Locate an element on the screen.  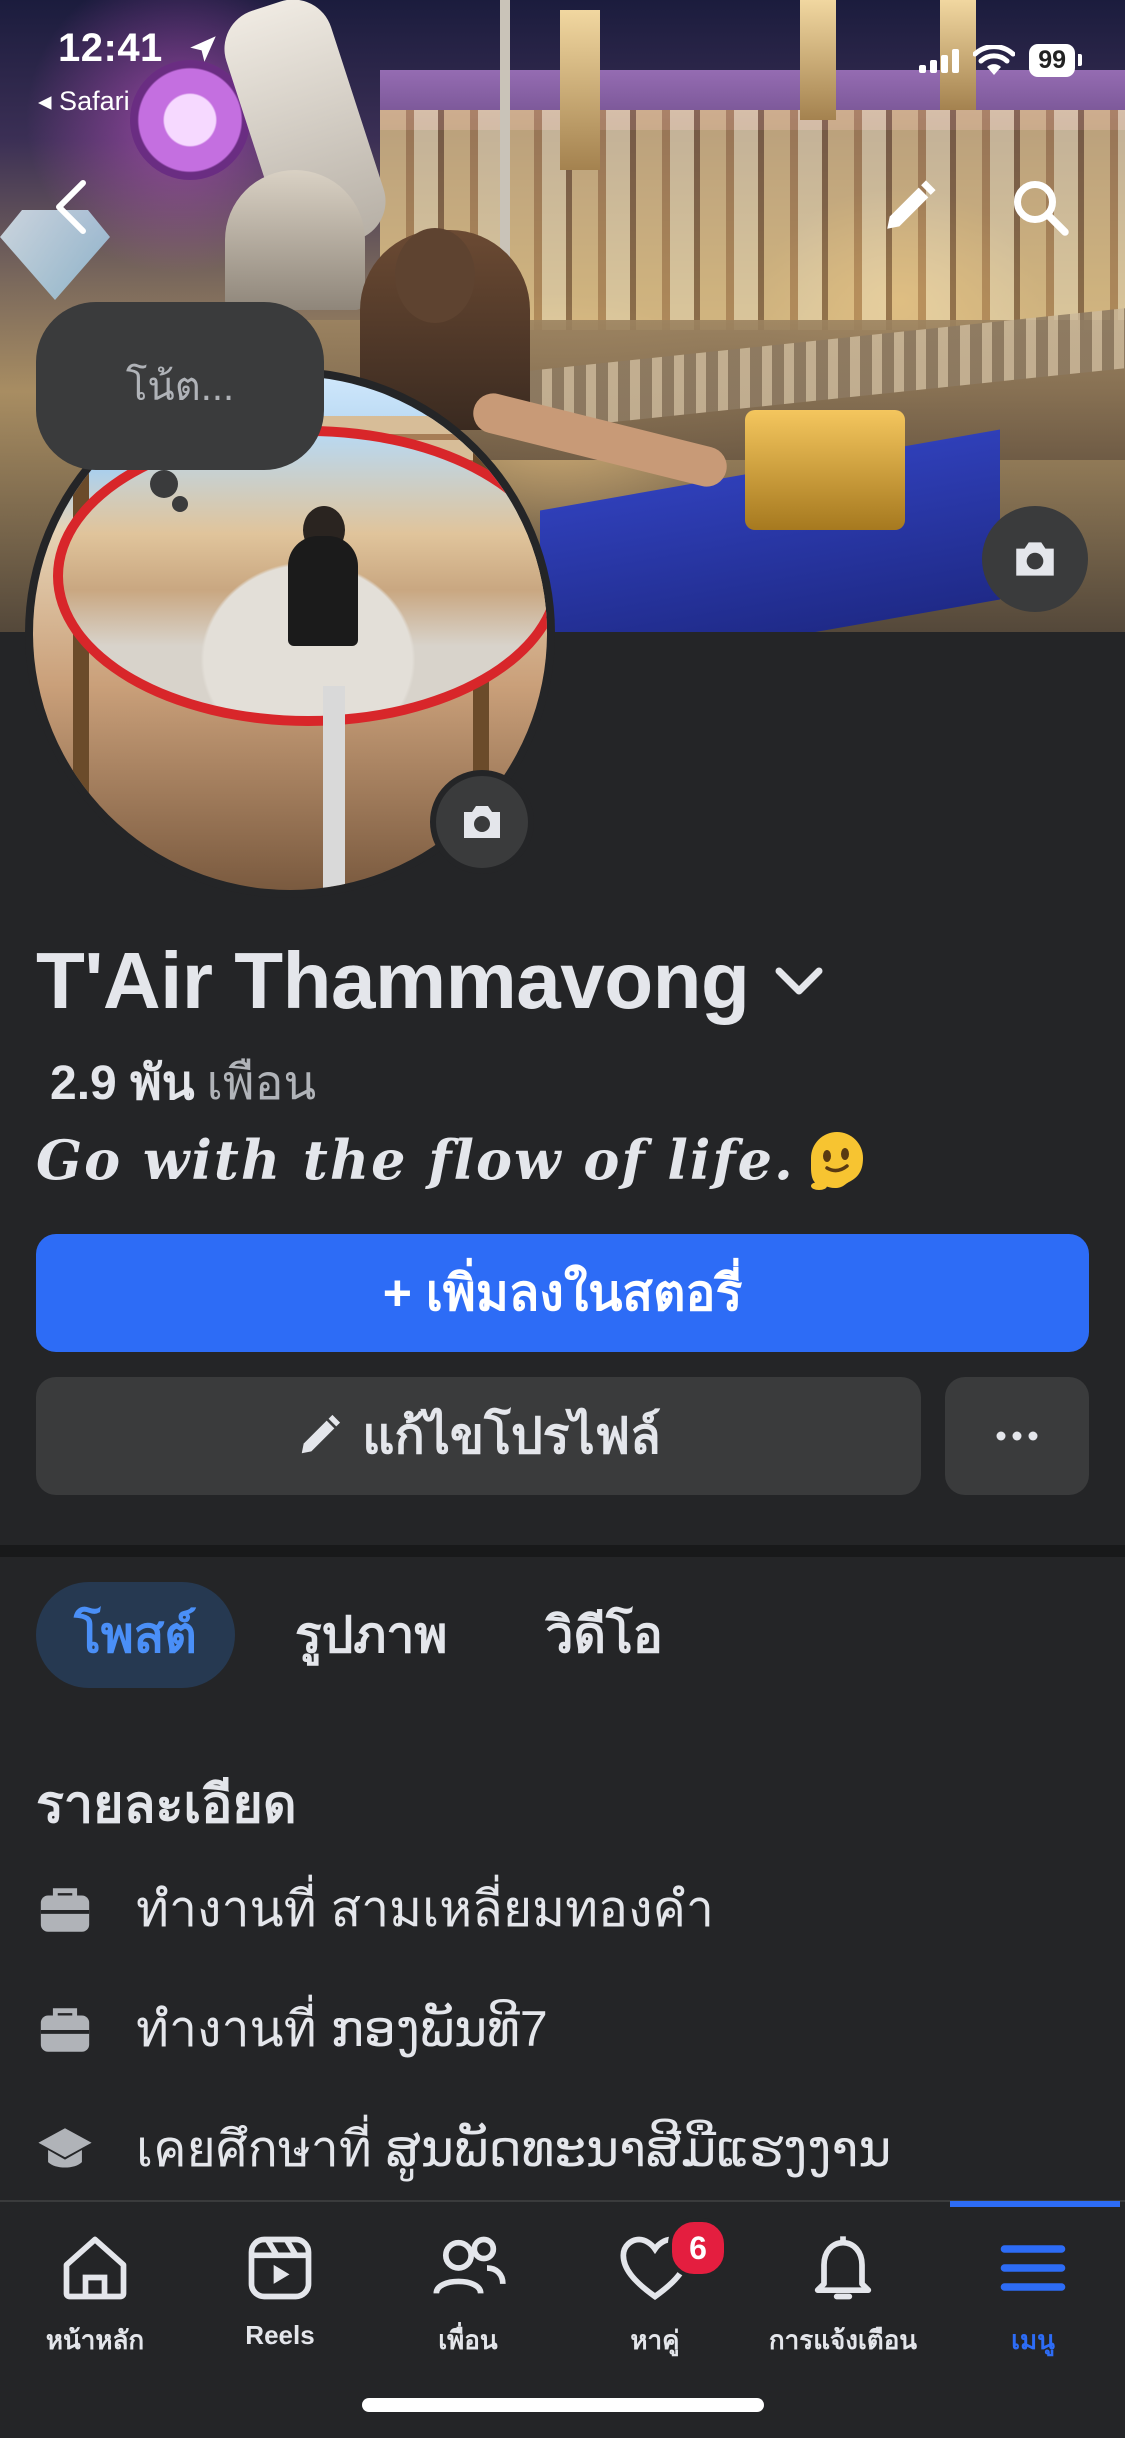
tab-photos-label: รูปภาพ is located at coordinates (371, 1634).